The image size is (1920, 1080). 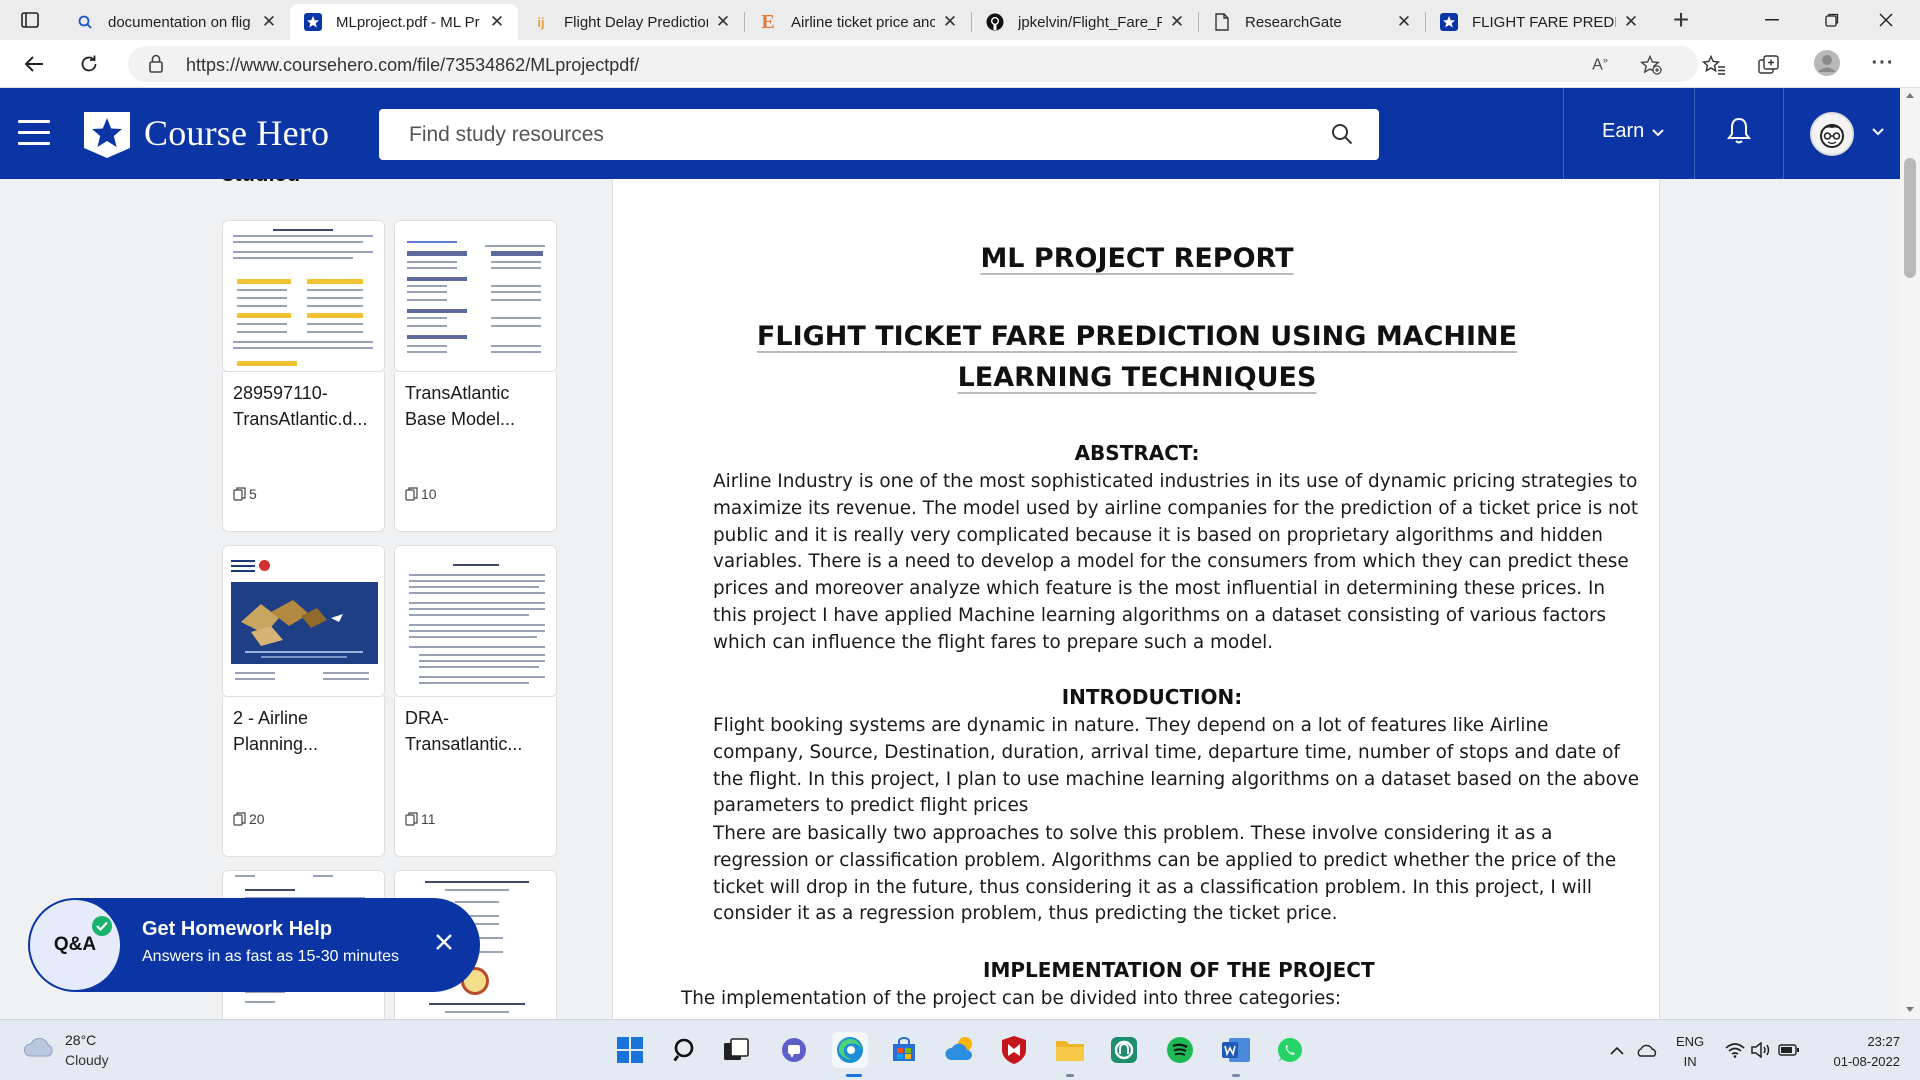 What do you see at coordinates (34, 64) in the screenshot?
I see `back-button` at bounding box center [34, 64].